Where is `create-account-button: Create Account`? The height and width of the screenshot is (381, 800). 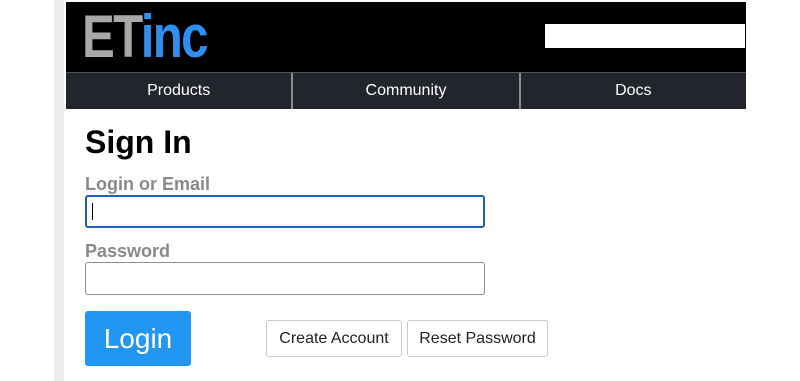
create-account-button: Create Account is located at coordinates (334, 338).